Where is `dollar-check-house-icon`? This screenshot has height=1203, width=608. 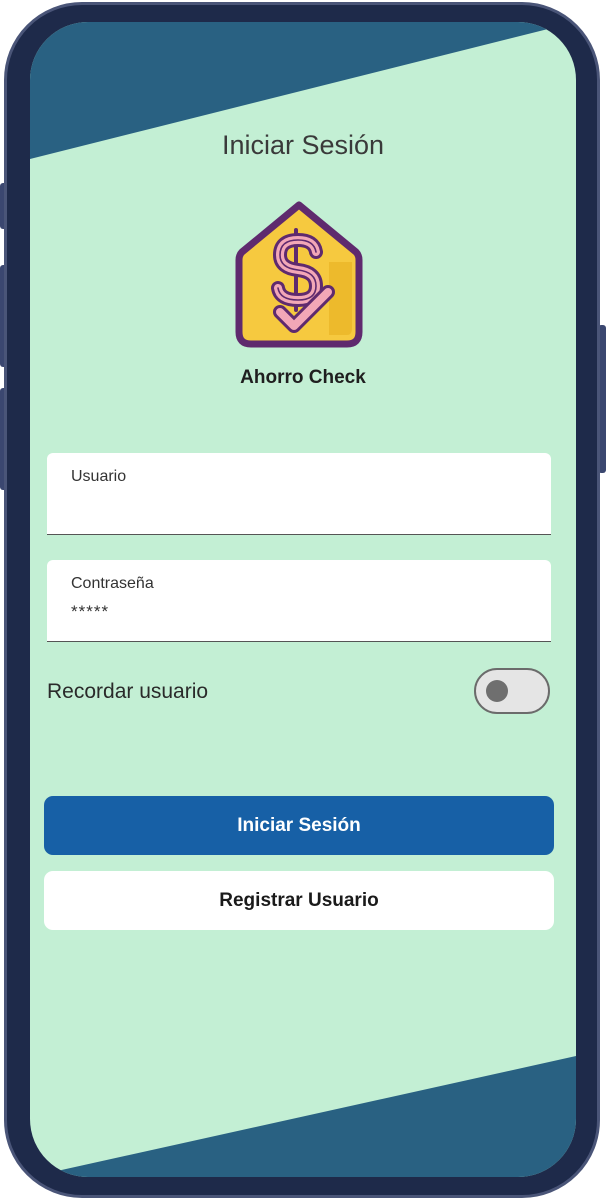 dollar-check-house-icon is located at coordinates (299, 274).